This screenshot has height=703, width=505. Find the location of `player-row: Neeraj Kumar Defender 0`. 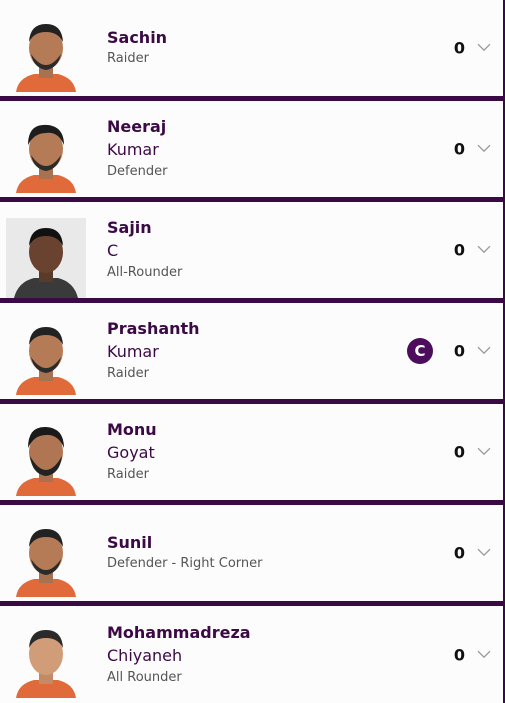

player-row: Neeraj Kumar Defender 0 is located at coordinates (251, 149).